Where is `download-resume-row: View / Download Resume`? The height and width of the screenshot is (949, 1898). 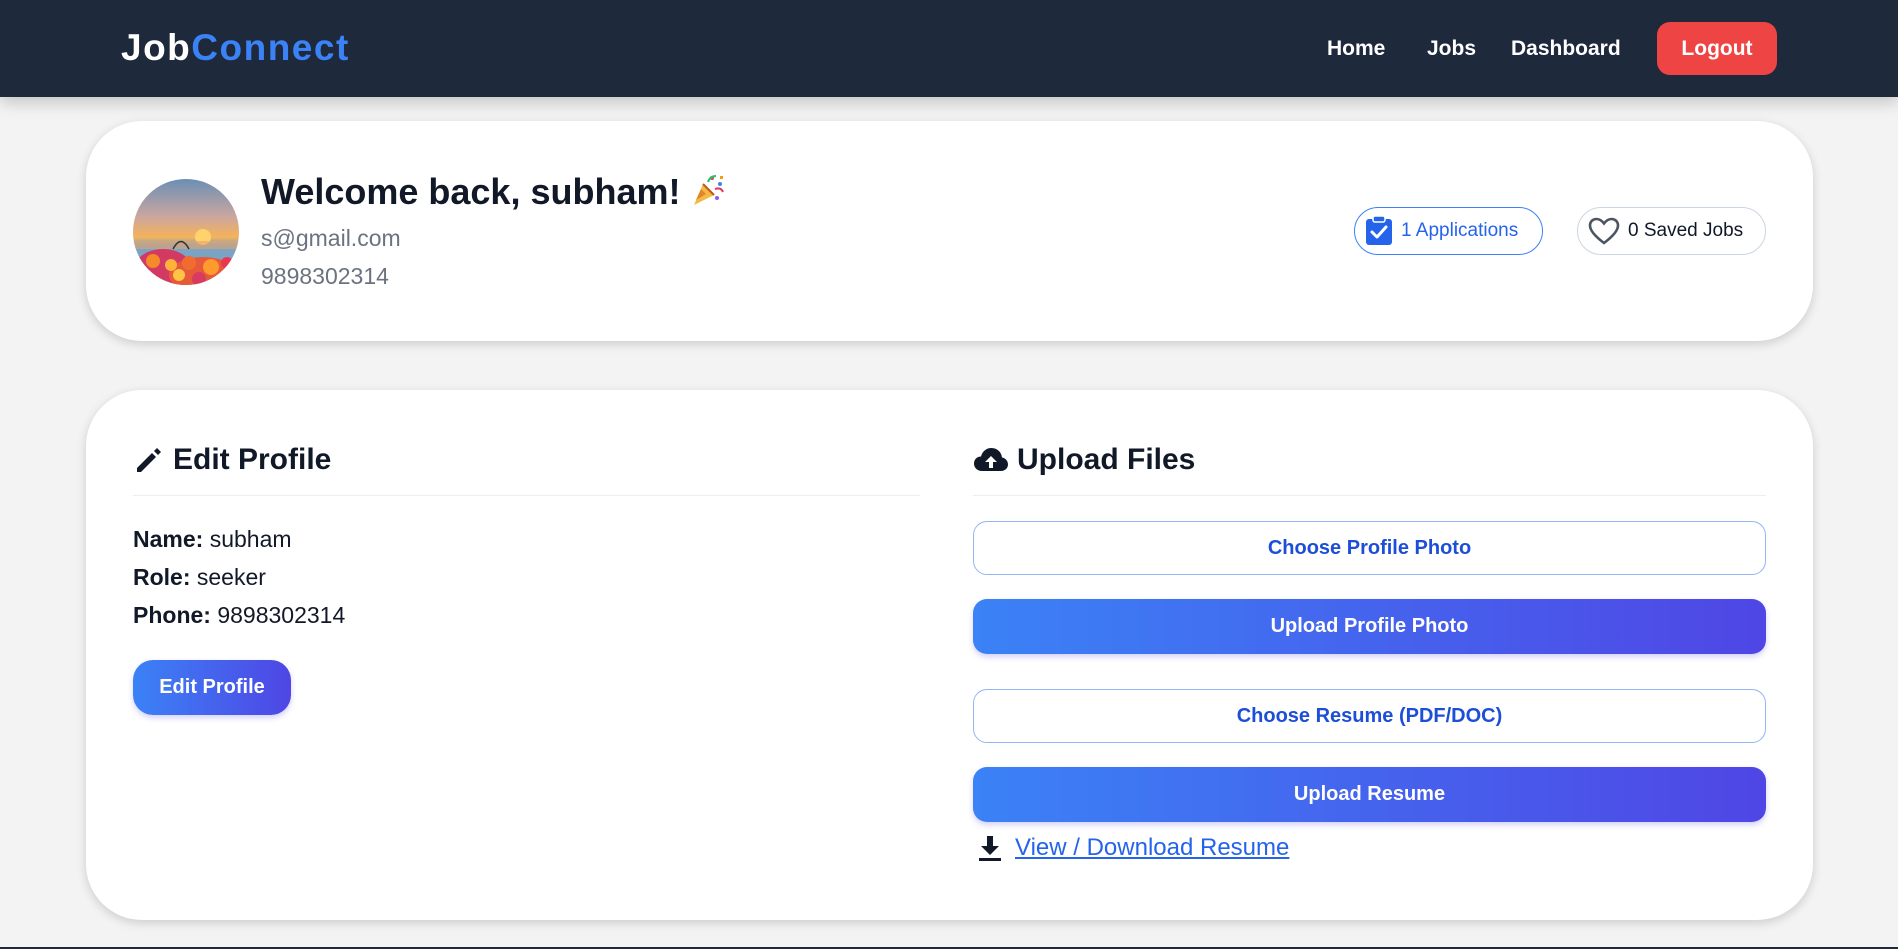 download-resume-row: View / Download Resume is located at coordinates (1133, 848).